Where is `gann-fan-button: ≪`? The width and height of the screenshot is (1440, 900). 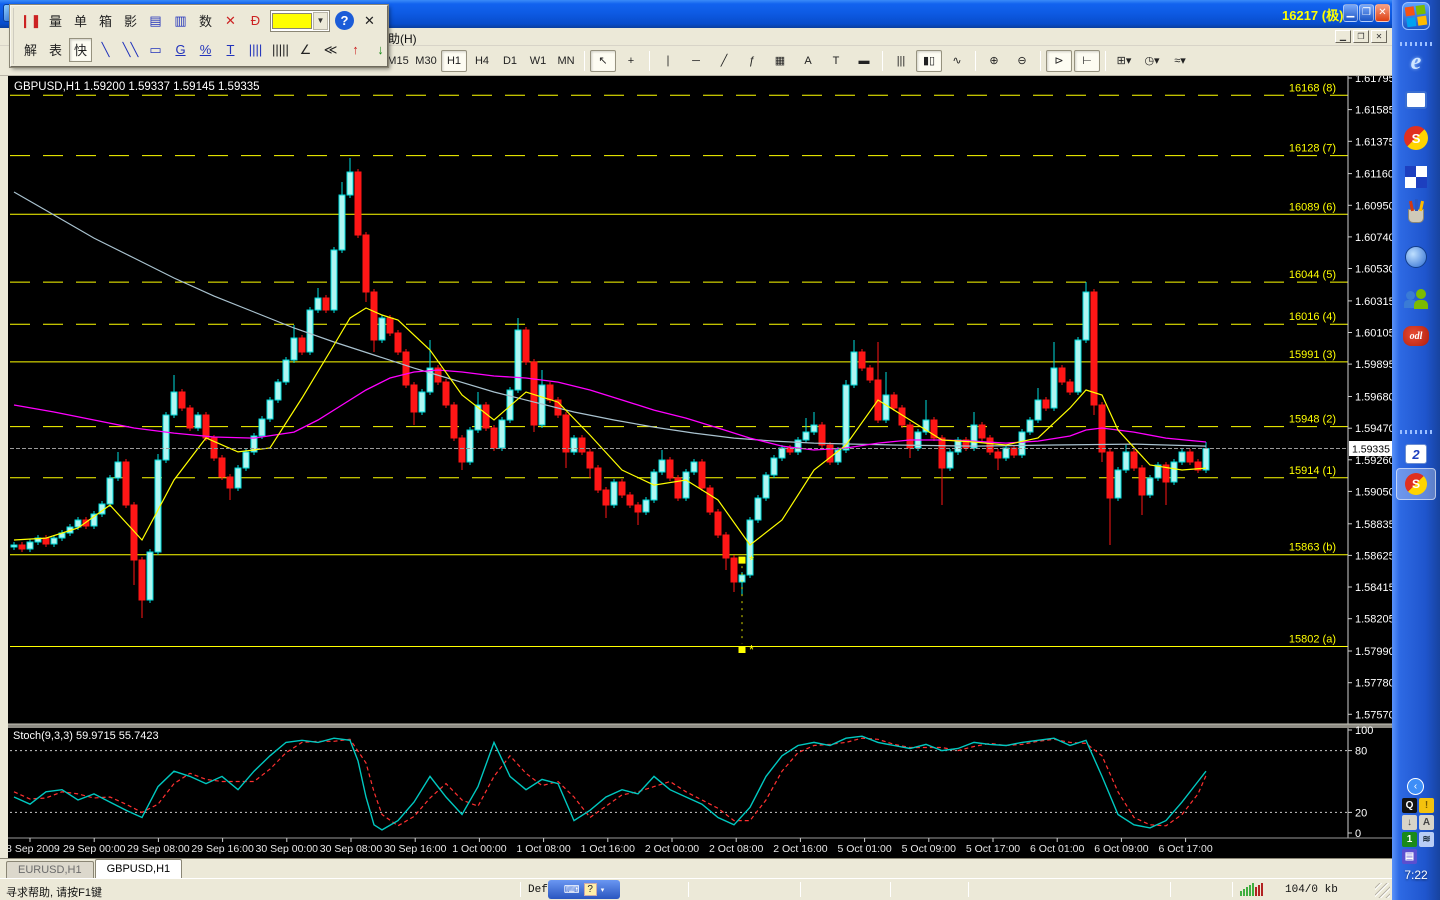 gann-fan-button: ≪ is located at coordinates (330, 50).